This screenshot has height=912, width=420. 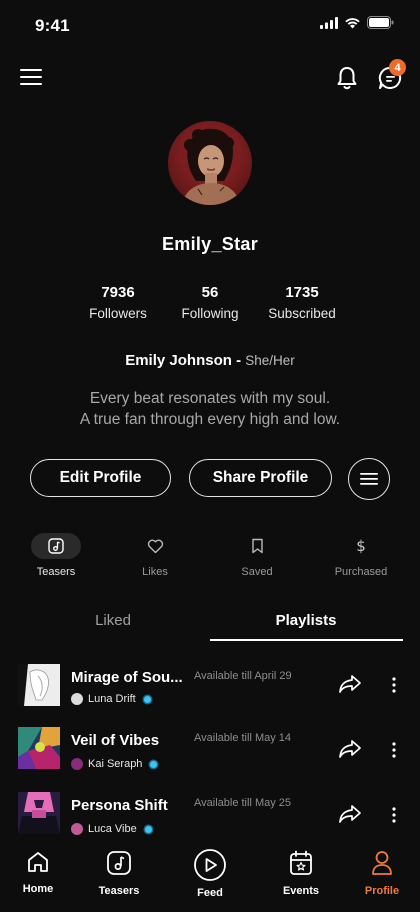 I want to click on notification-bell-icon, so click(x=347, y=78).